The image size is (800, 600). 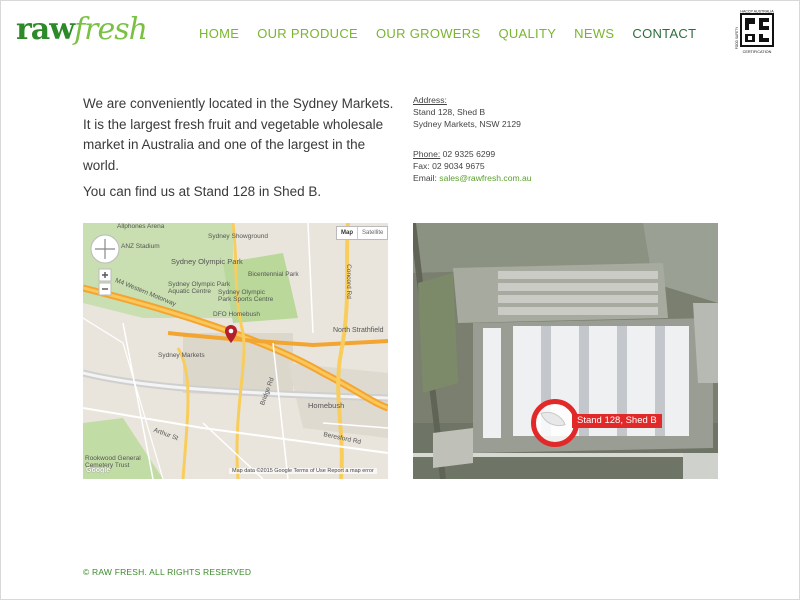 I want to click on fax-label: Fax:, so click(x=421, y=166).